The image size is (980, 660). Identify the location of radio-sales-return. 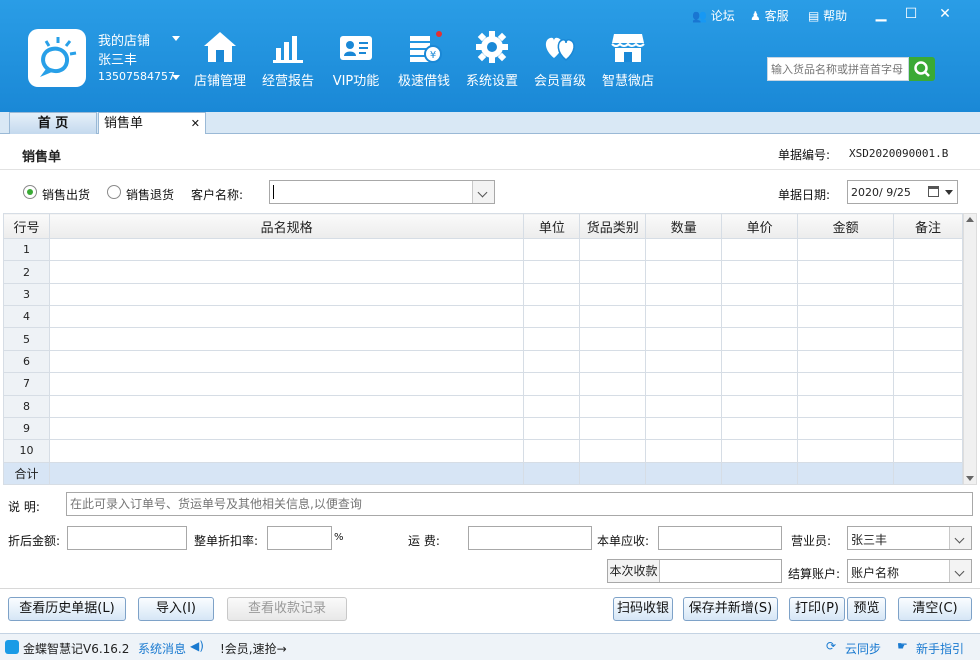
(114, 192).